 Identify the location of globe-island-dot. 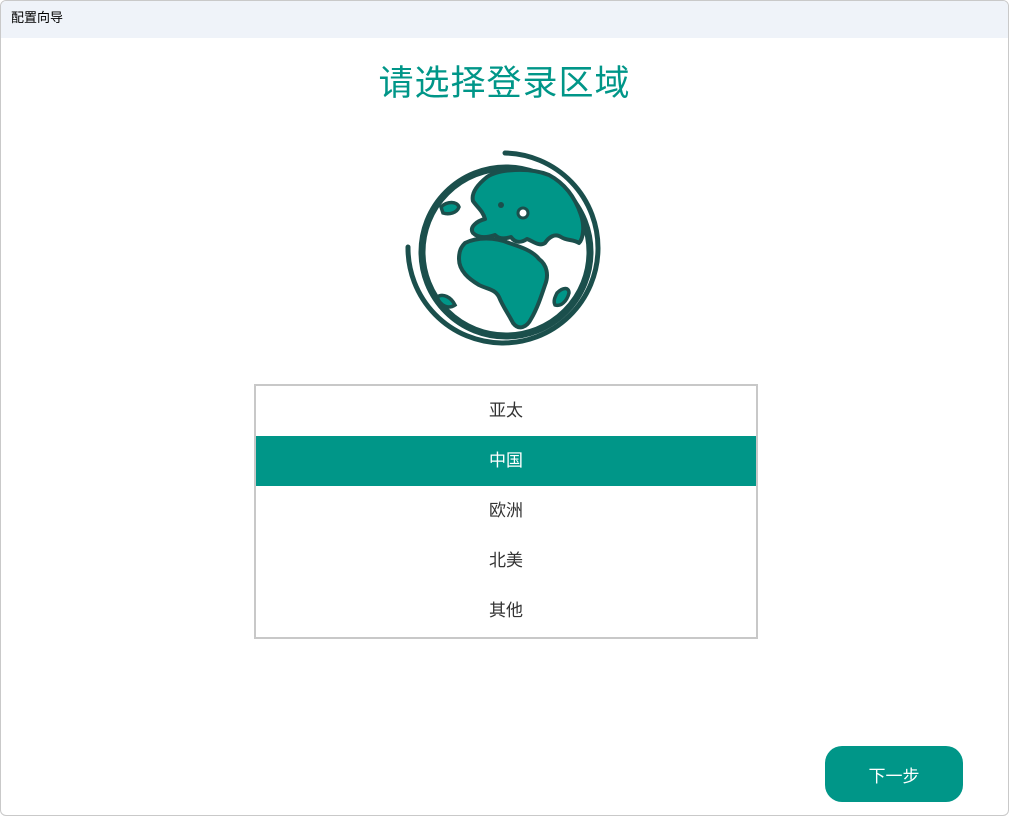
(501, 205).